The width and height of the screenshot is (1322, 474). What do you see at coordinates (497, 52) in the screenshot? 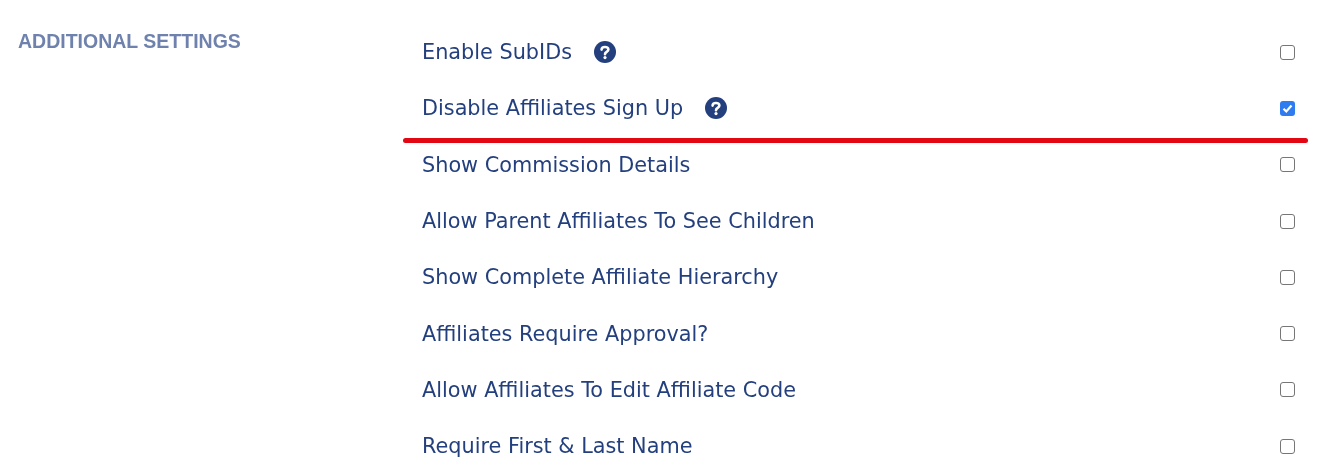
I see `setting-label: Enable SubIDs` at bounding box center [497, 52].